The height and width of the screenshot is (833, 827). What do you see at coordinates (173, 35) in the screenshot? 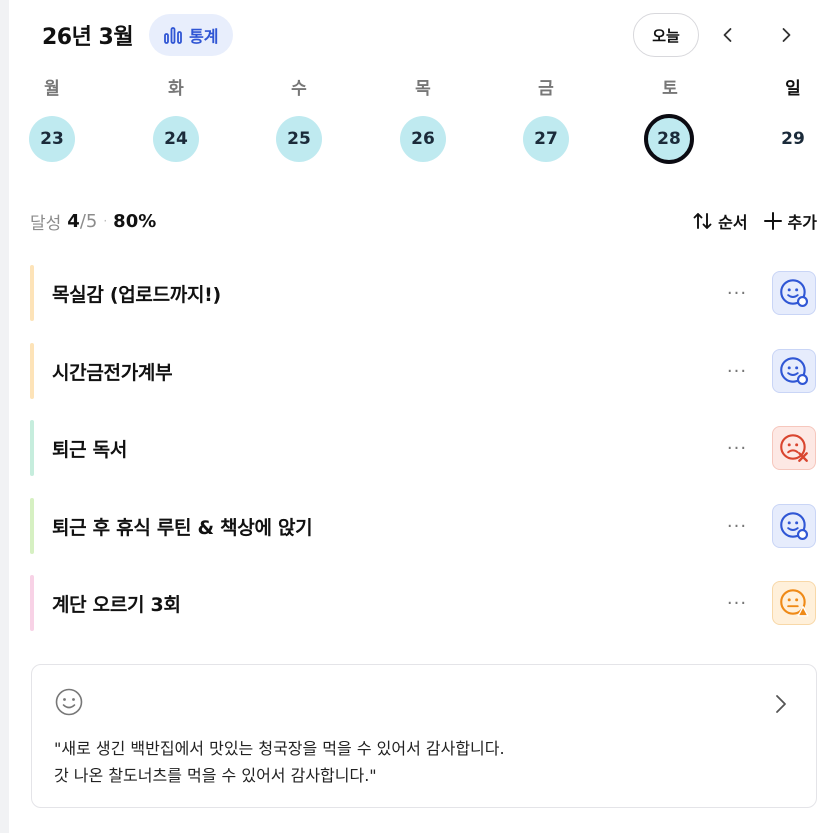
I see `bar-chart-icon` at bounding box center [173, 35].